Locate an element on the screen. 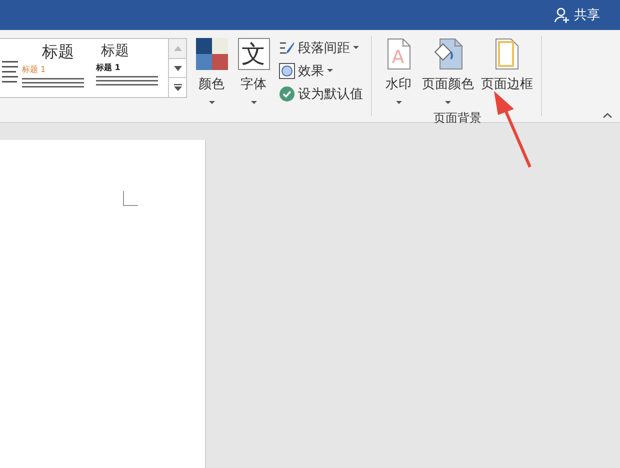 The height and width of the screenshot is (468, 620). ribbon-button: 颜色 is located at coordinates (211, 71).